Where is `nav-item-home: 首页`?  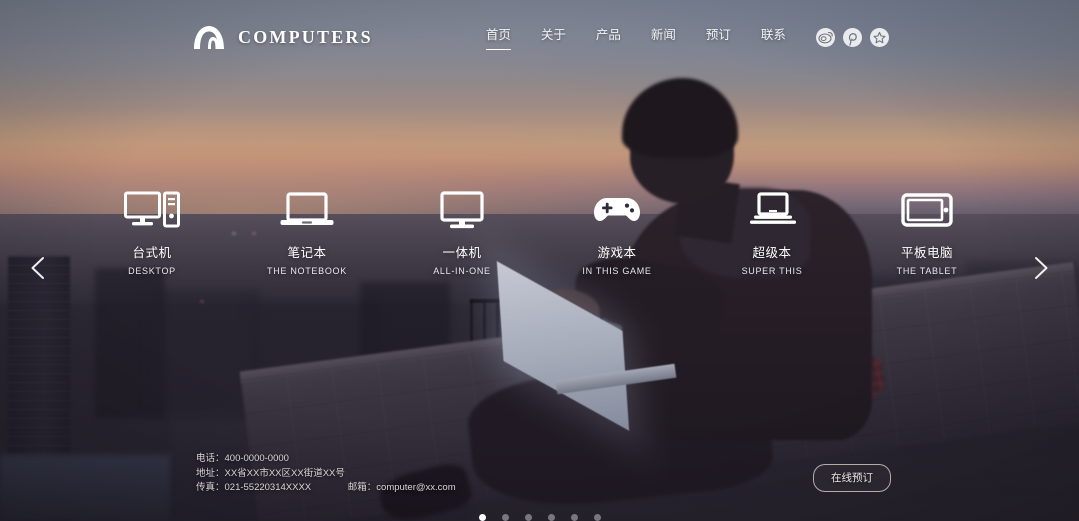 nav-item-home: 首页 is located at coordinates (498, 37).